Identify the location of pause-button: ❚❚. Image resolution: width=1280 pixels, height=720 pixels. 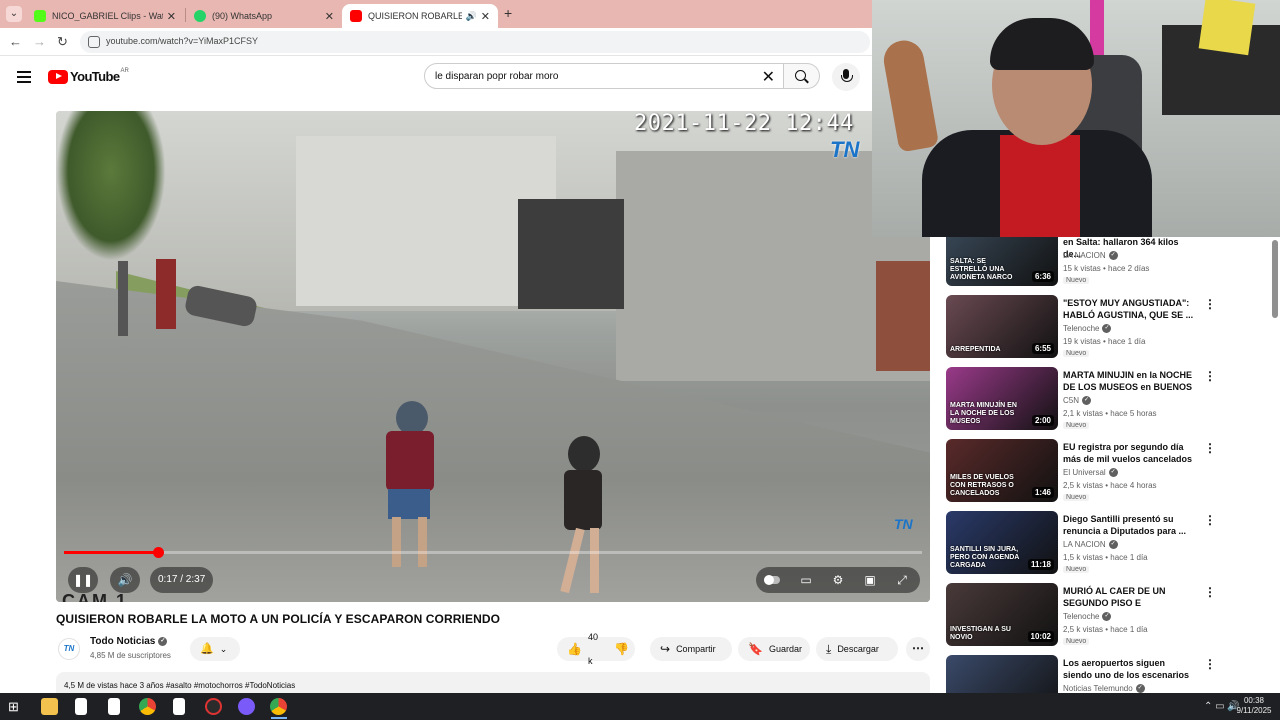
(83, 580).